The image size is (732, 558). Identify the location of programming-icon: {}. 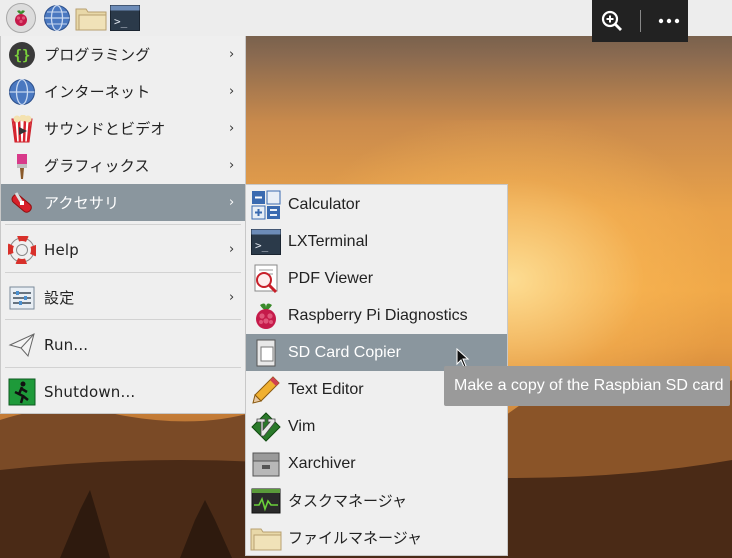
(22, 55).